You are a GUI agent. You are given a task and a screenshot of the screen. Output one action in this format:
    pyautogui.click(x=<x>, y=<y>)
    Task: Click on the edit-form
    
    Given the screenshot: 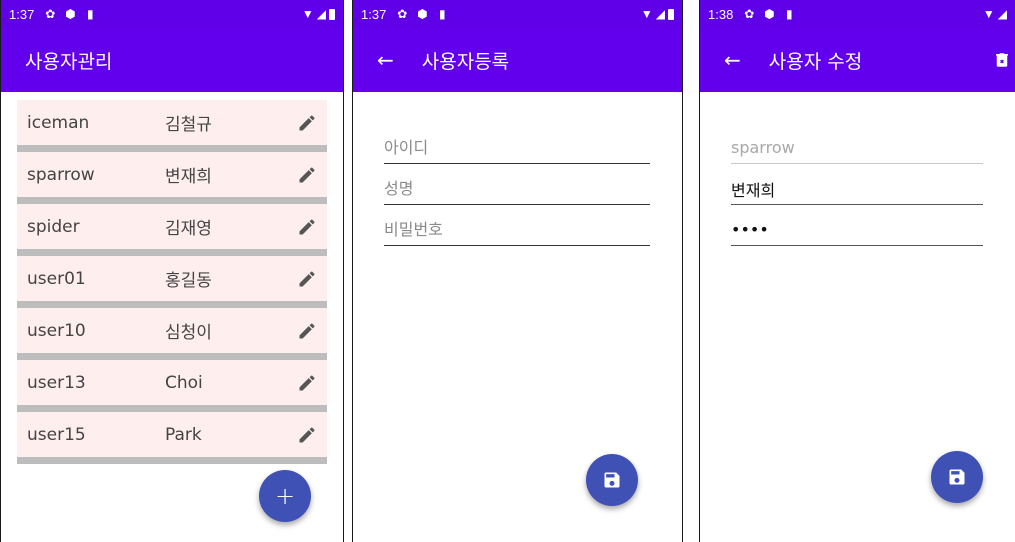 What is the action you would take?
    pyautogui.click(x=857, y=169)
    